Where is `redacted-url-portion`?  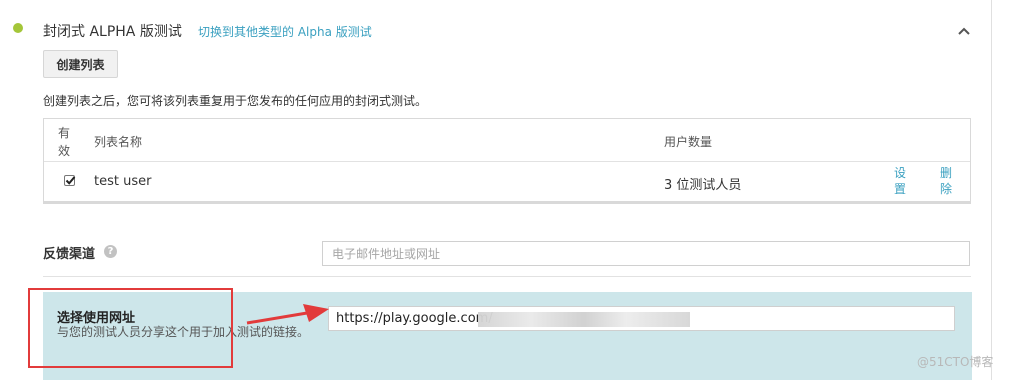 redacted-url-portion is located at coordinates (584, 319).